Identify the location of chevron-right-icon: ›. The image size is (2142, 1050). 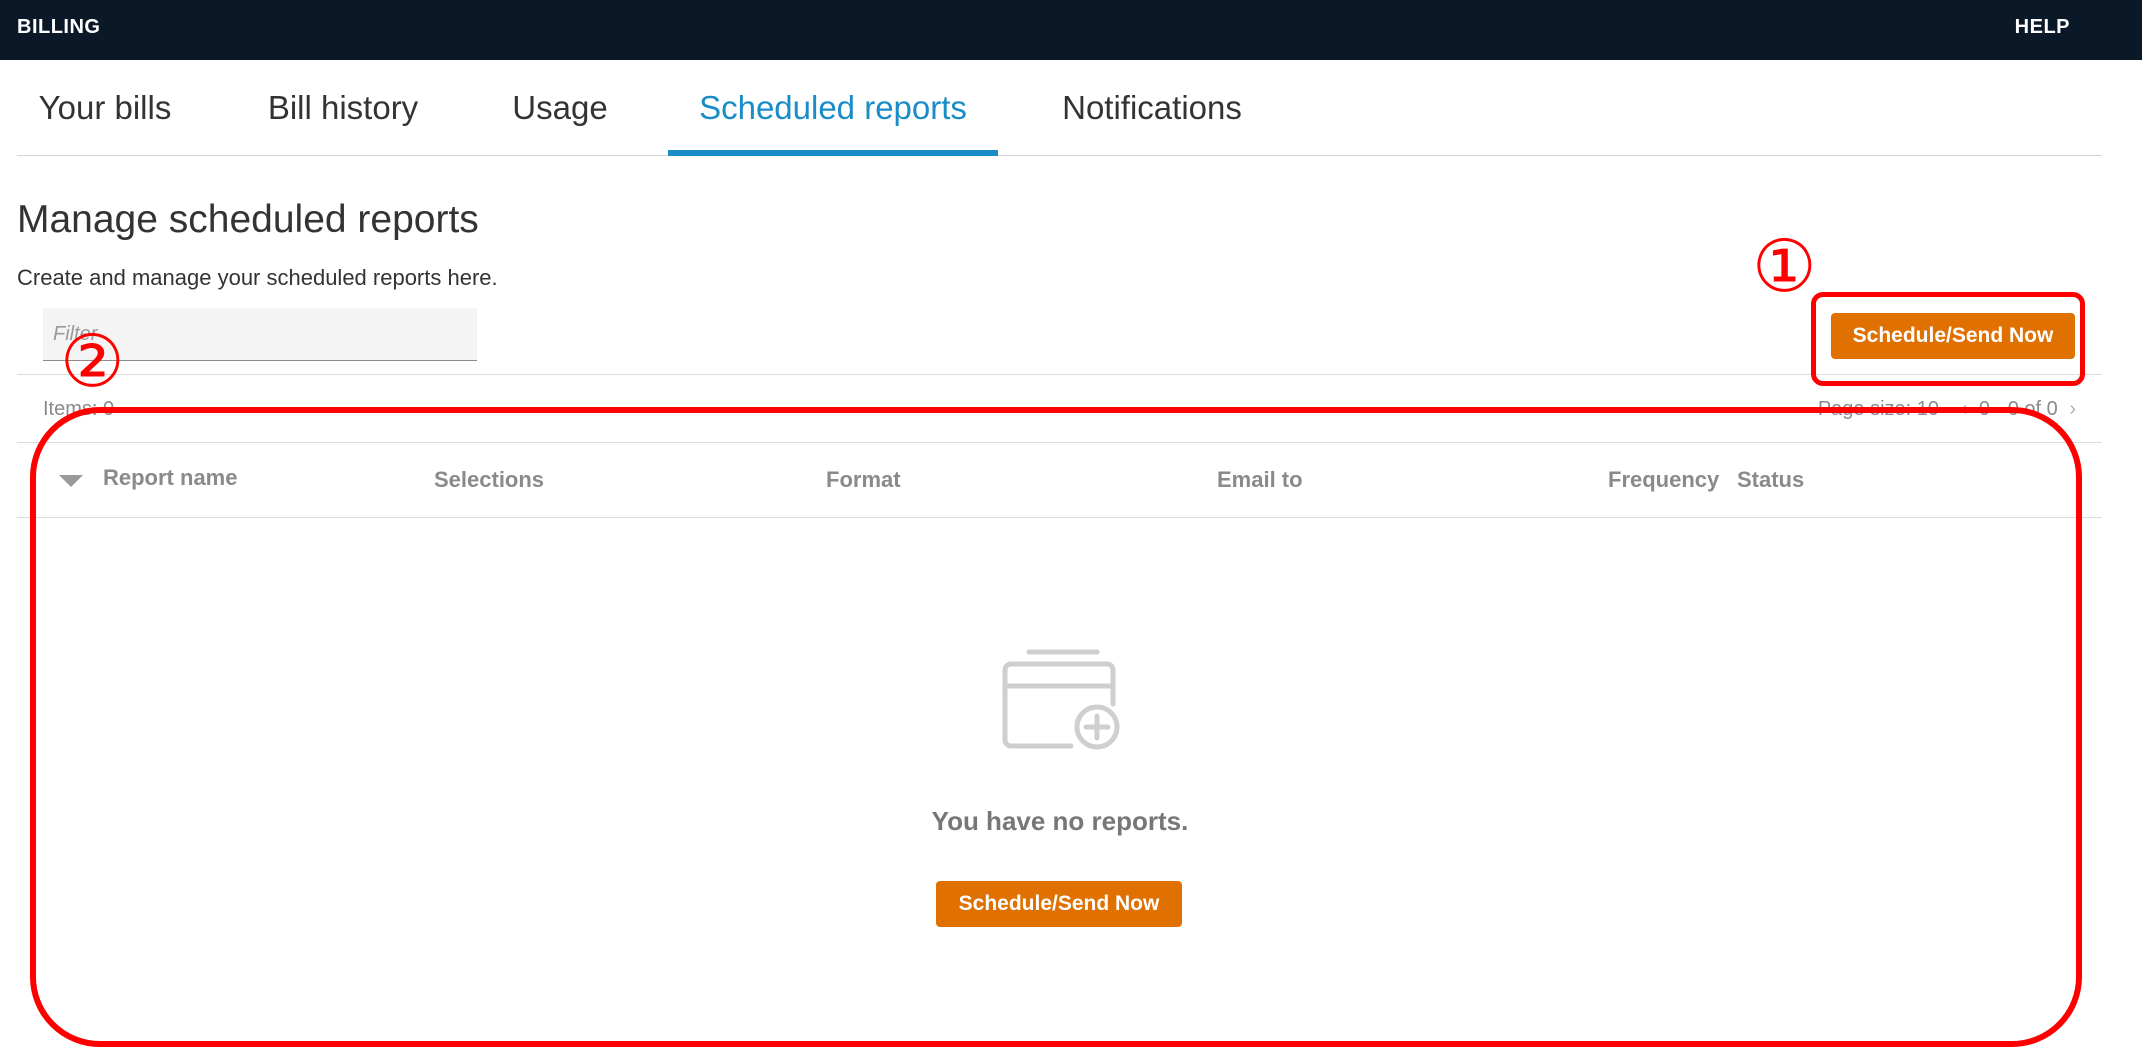
(2072, 409).